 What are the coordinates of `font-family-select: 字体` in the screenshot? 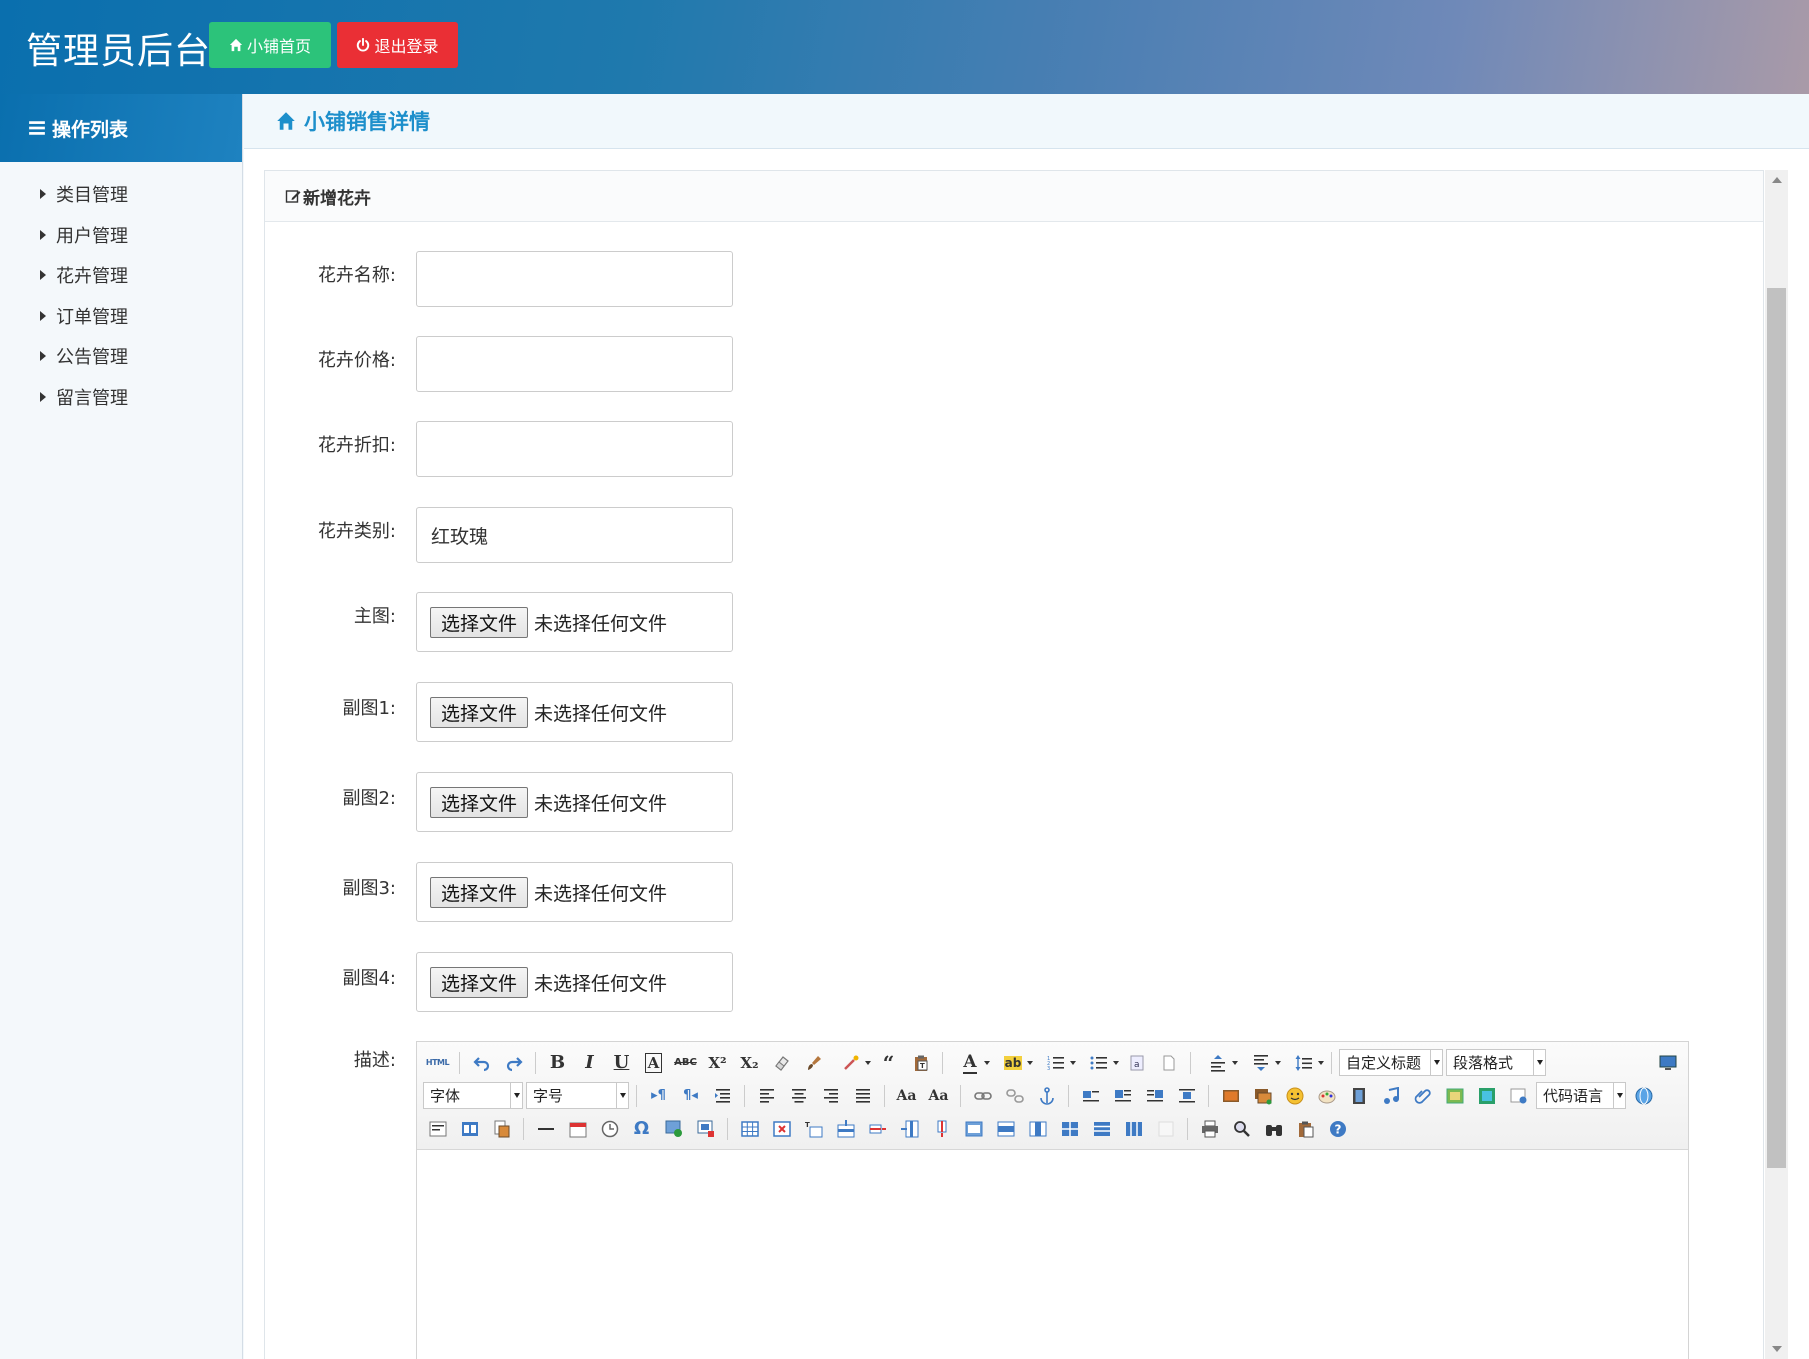 It's located at (473, 1095).